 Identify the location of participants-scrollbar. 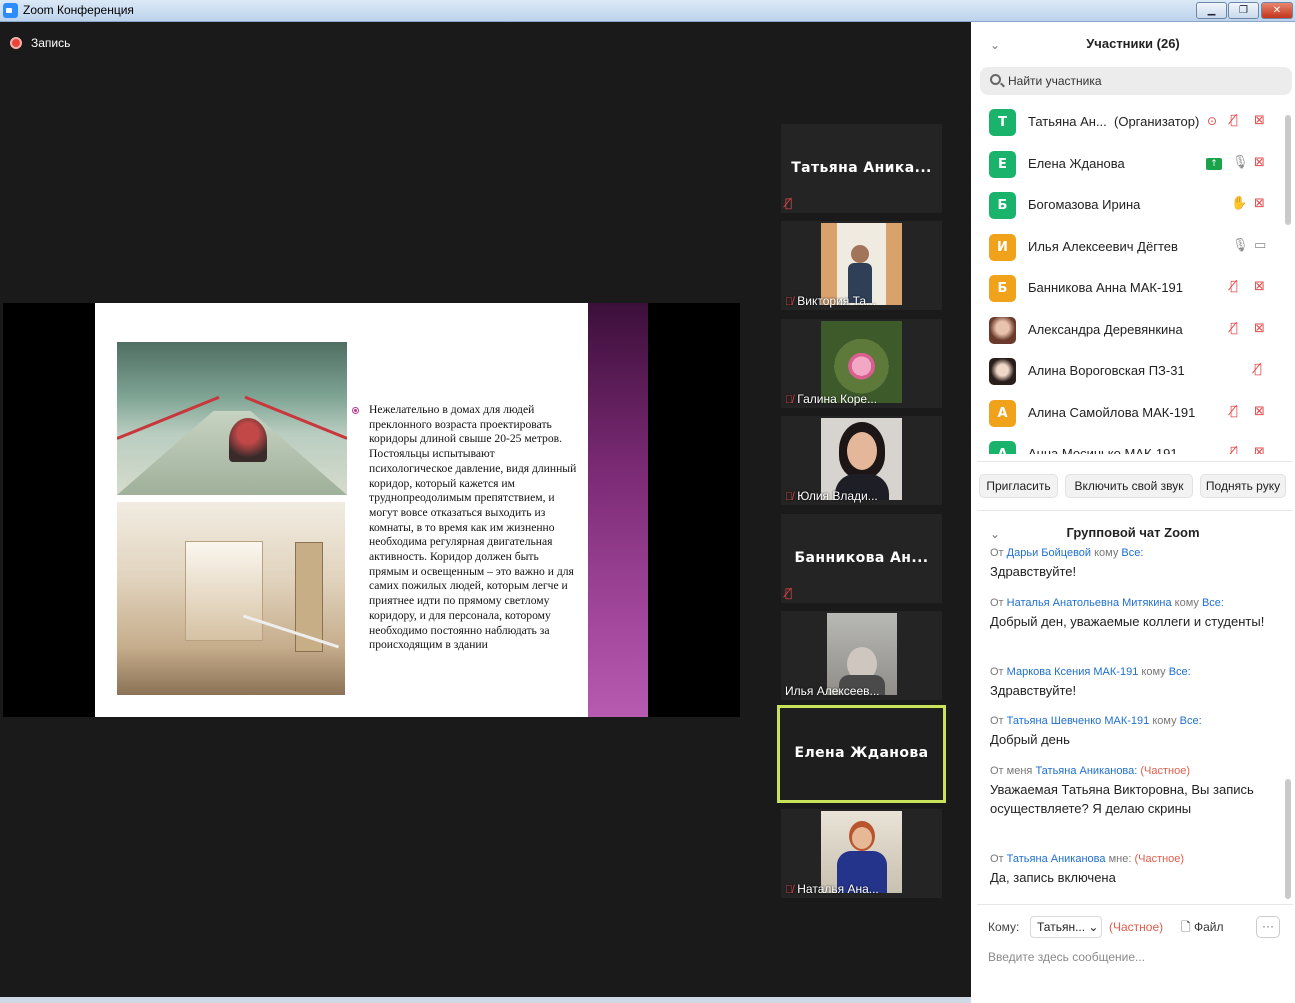
(1288, 170).